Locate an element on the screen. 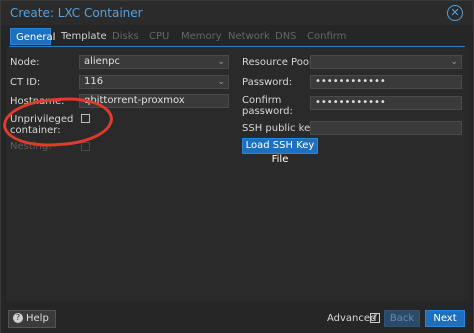 This screenshot has height=333, width=474. tab-template: Template is located at coordinates (84, 36).